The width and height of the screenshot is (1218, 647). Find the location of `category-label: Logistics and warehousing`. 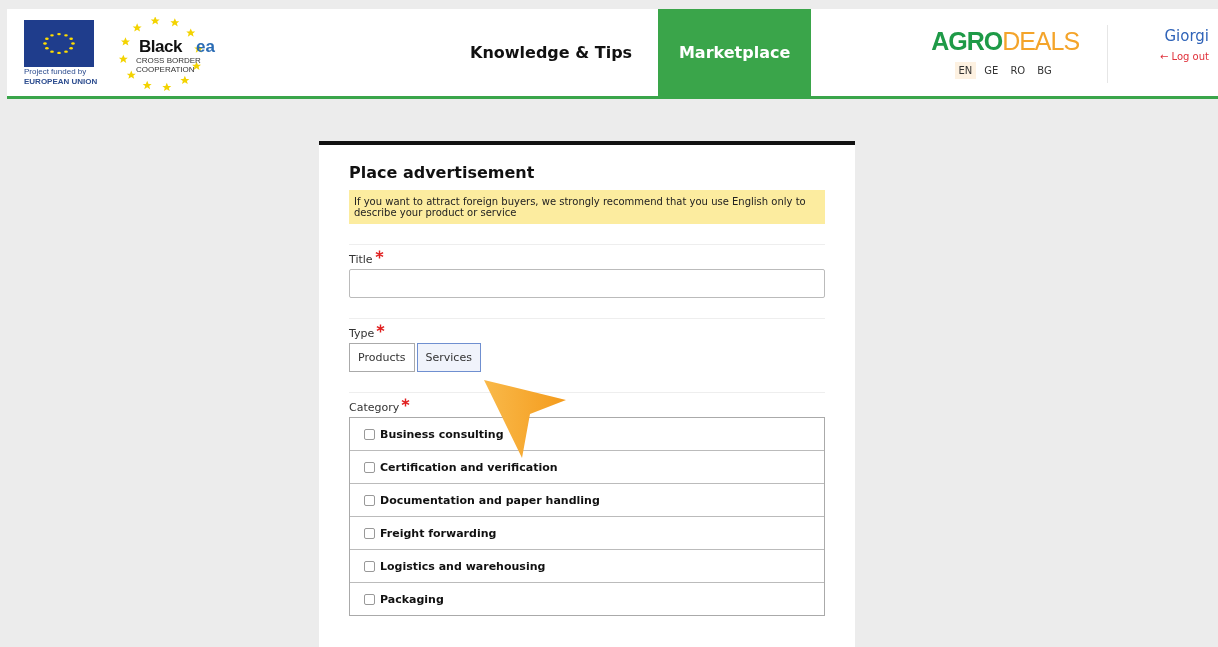

category-label: Logistics and warehousing is located at coordinates (463, 566).